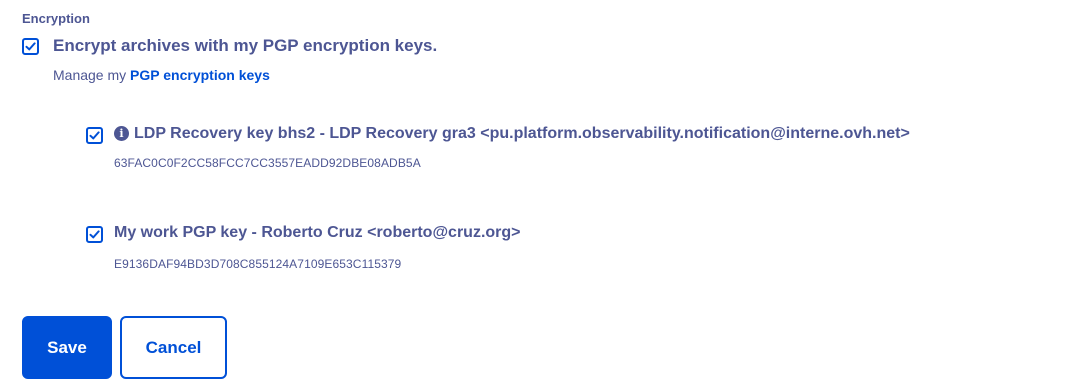 This screenshot has height=391, width=1082. Describe the element at coordinates (200, 75) in the screenshot. I see `pgp-keys-link: PGP encryption keys` at that location.